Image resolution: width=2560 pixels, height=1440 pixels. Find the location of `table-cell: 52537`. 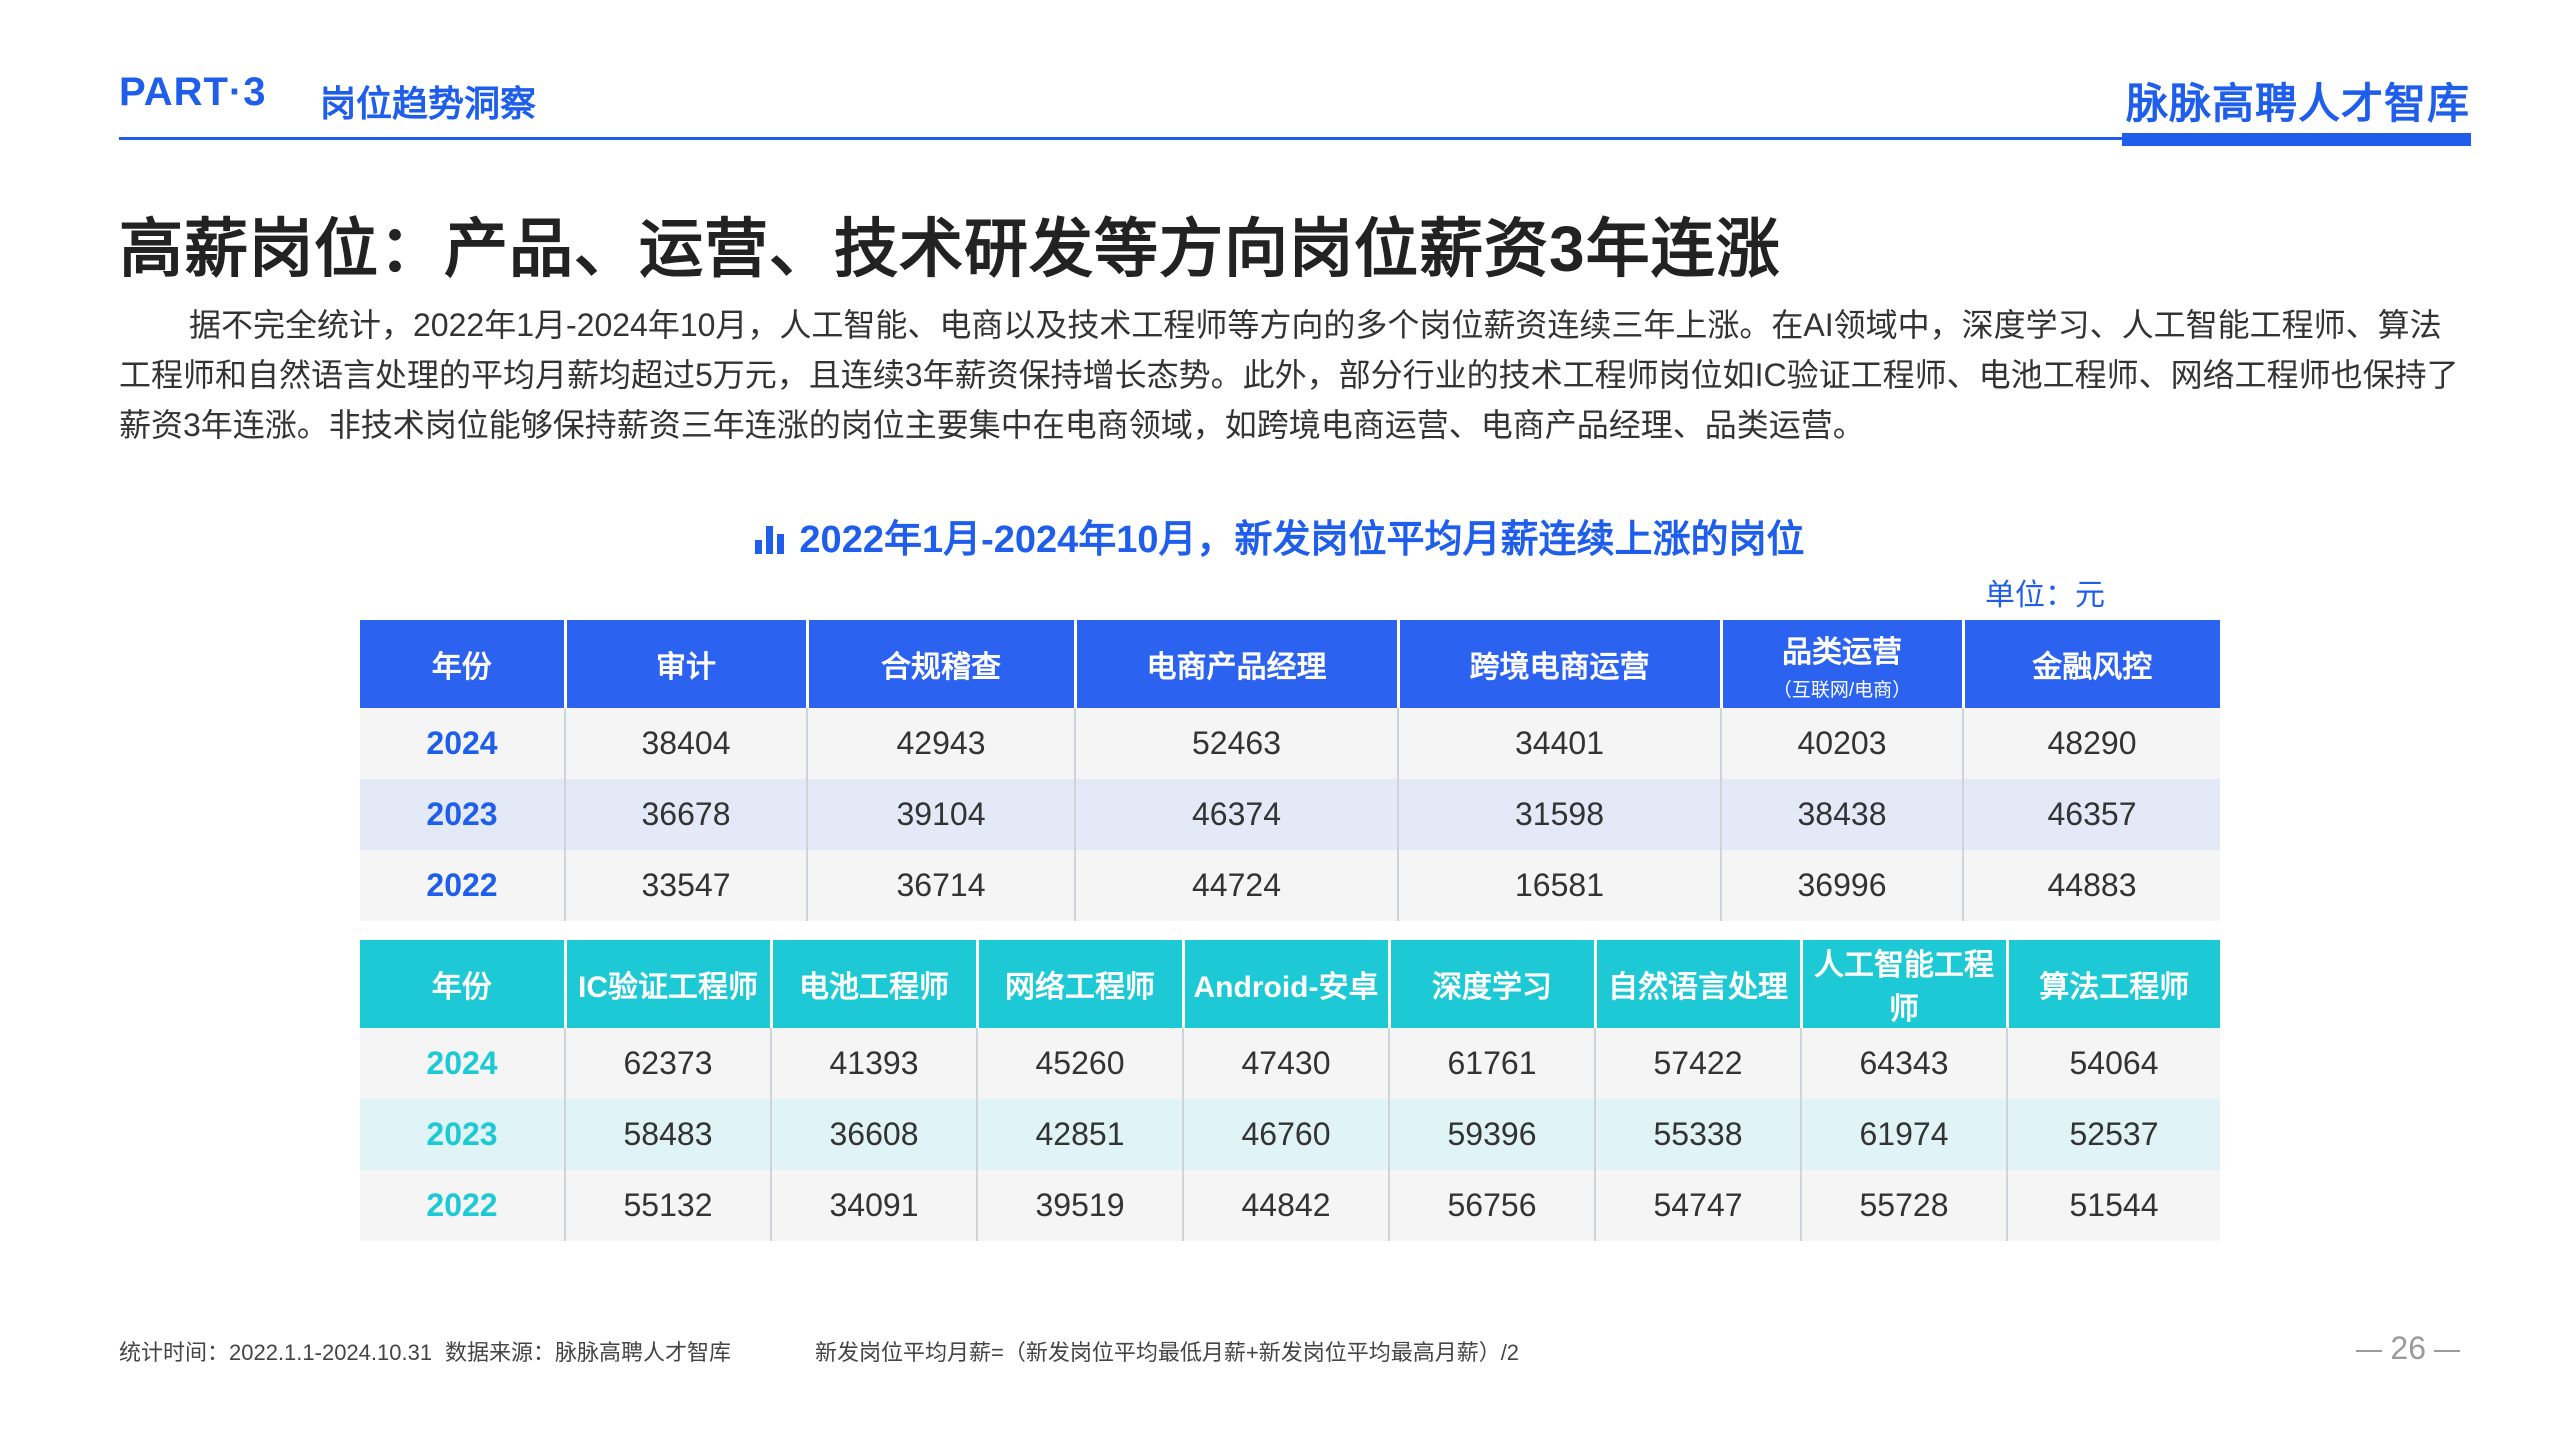

table-cell: 52537 is located at coordinates (2113, 1134).